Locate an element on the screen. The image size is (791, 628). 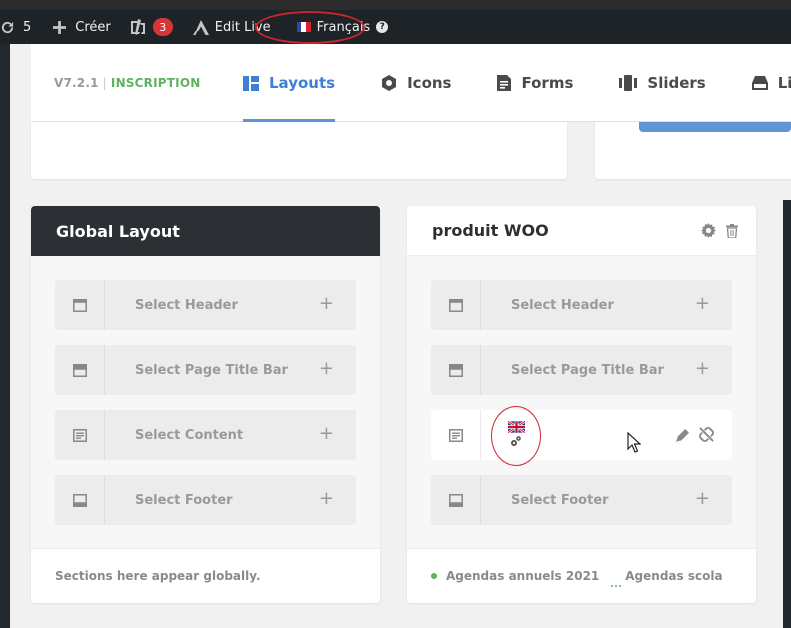
sliders-icon is located at coordinates (628, 83).